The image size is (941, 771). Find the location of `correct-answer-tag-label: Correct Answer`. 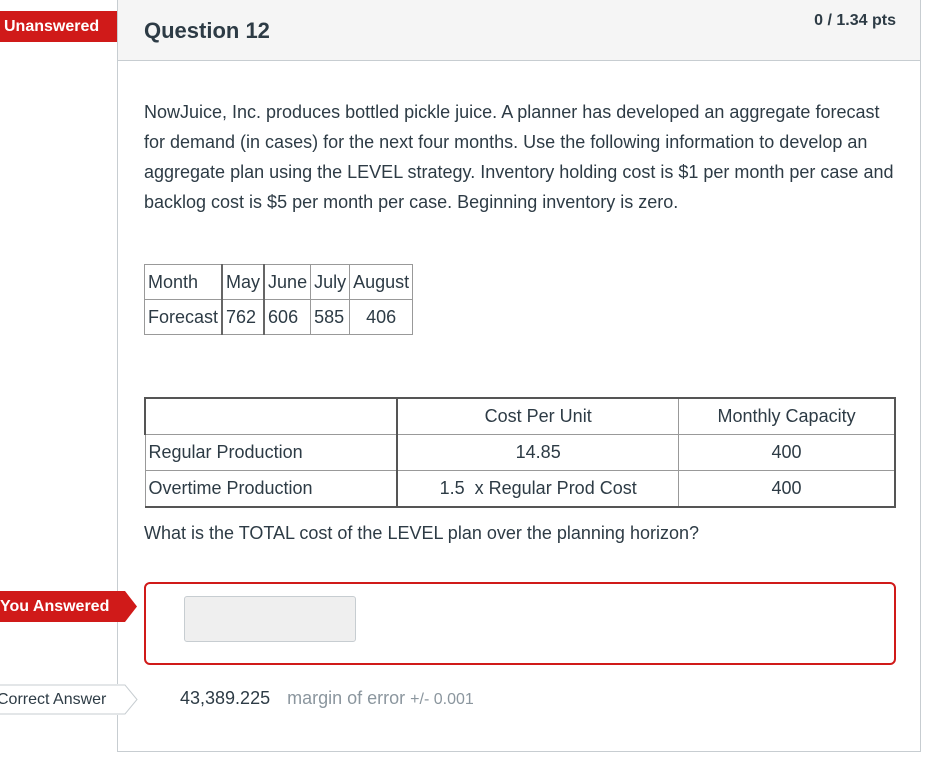

correct-answer-tag-label: Correct Answer is located at coordinates (53, 699).